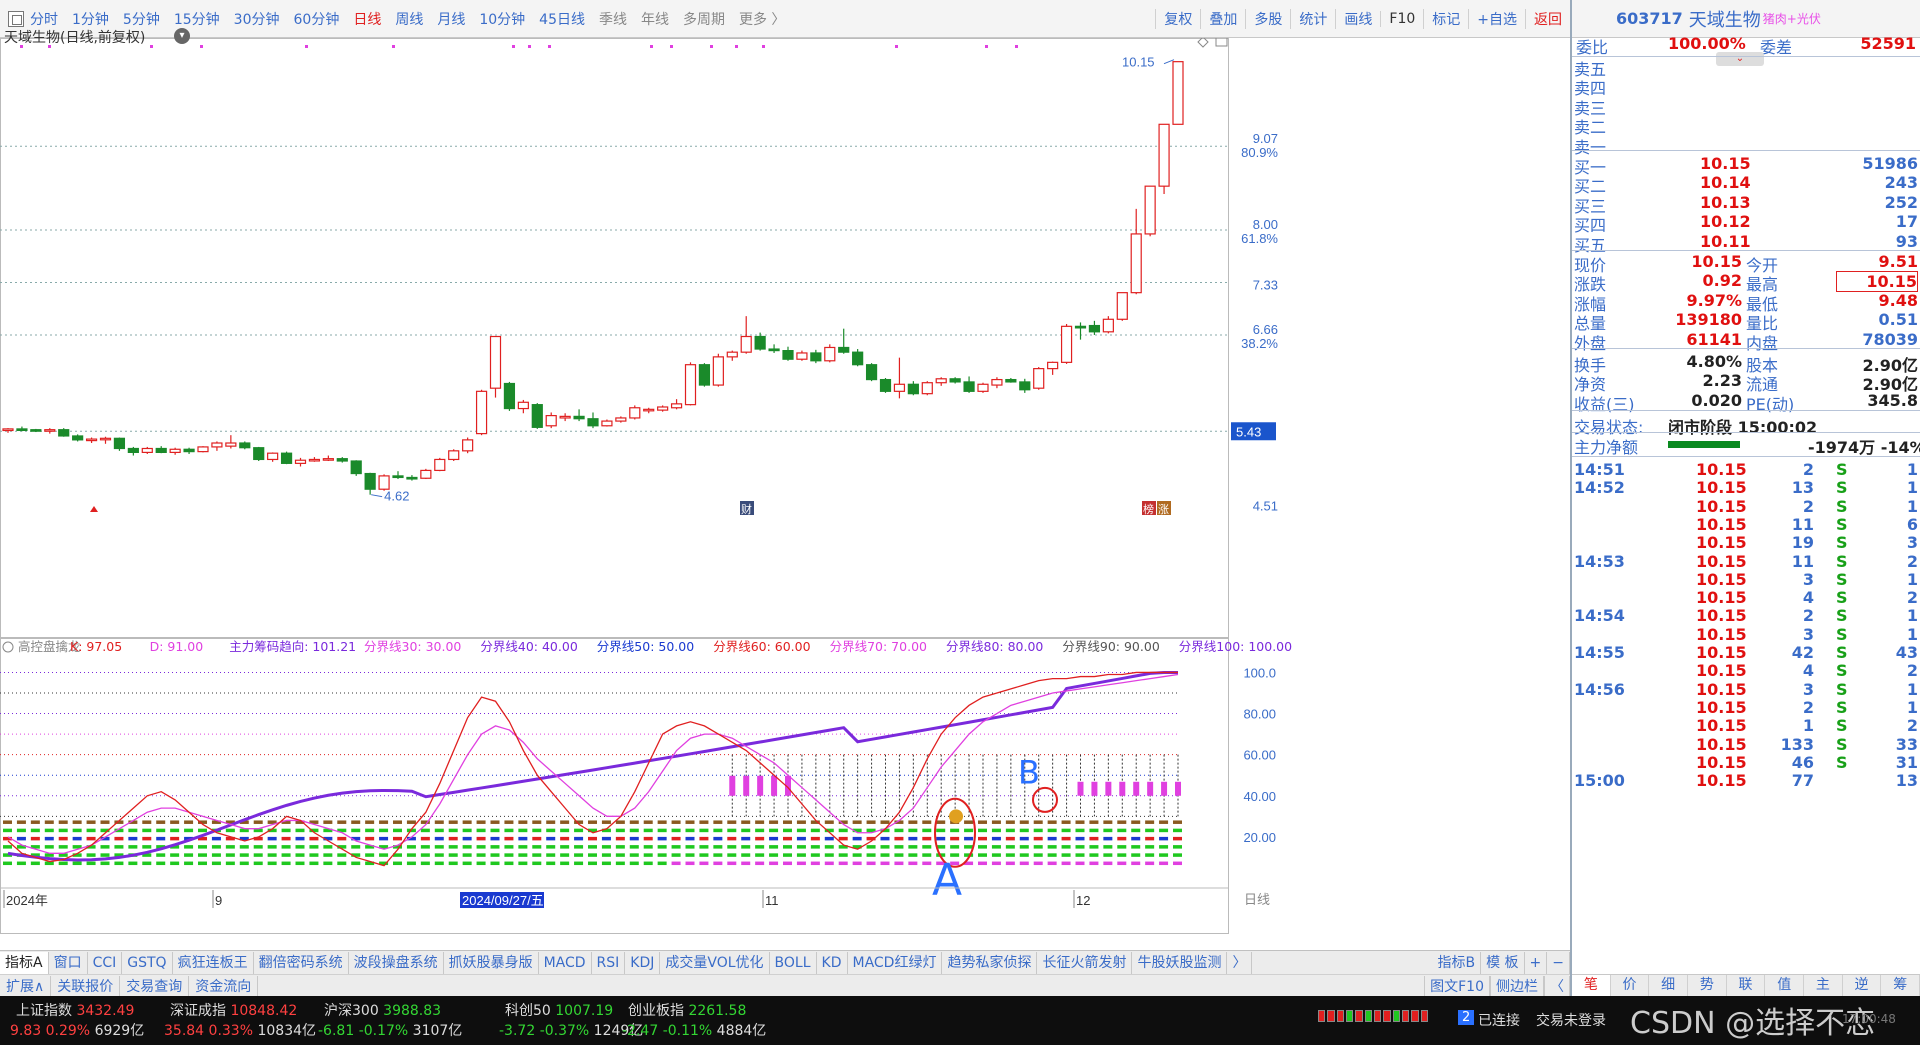 Image resolution: width=1920 pixels, height=1045 pixels. Describe the element at coordinates (1164, 508) in the screenshot. I see `limit-up-marker: 涨` at that location.